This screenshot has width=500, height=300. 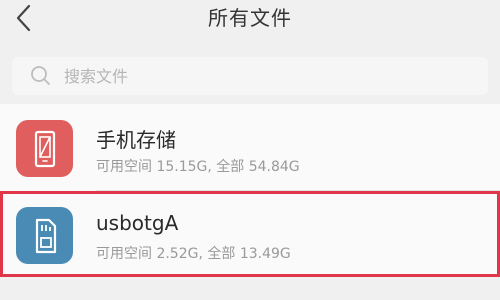 What do you see at coordinates (198, 167) in the screenshot?
I see `storage-details: 可用空间 15.15G, 全部 54.84G` at bounding box center [198, 167].